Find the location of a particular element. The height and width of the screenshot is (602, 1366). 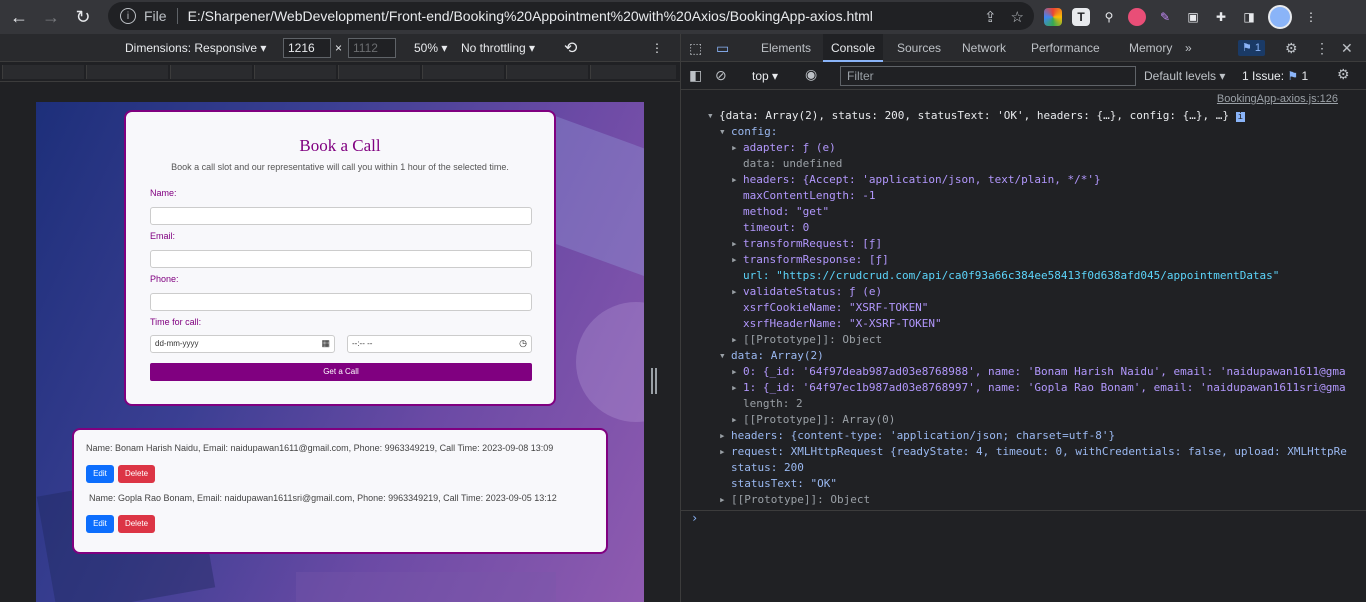

time-input: --:-- -- ◷ is located at coordinates (439, 344).